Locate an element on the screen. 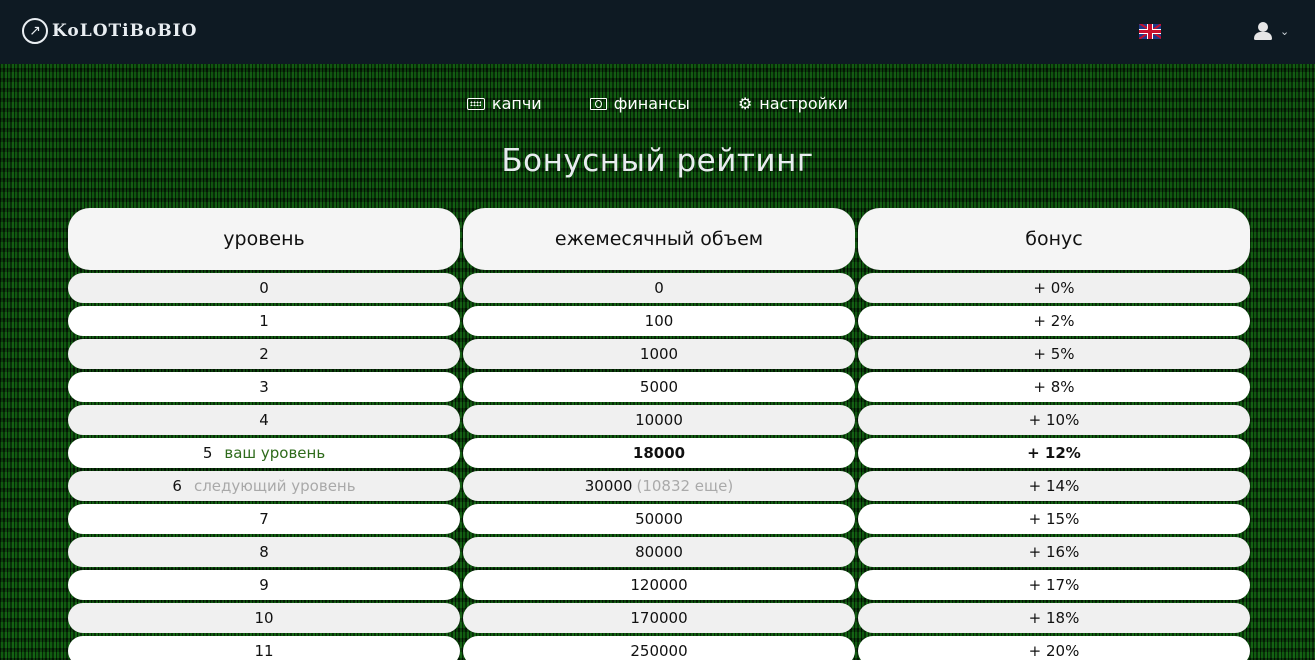  volume-cell: 80000 is located at coordinates (659, 552).